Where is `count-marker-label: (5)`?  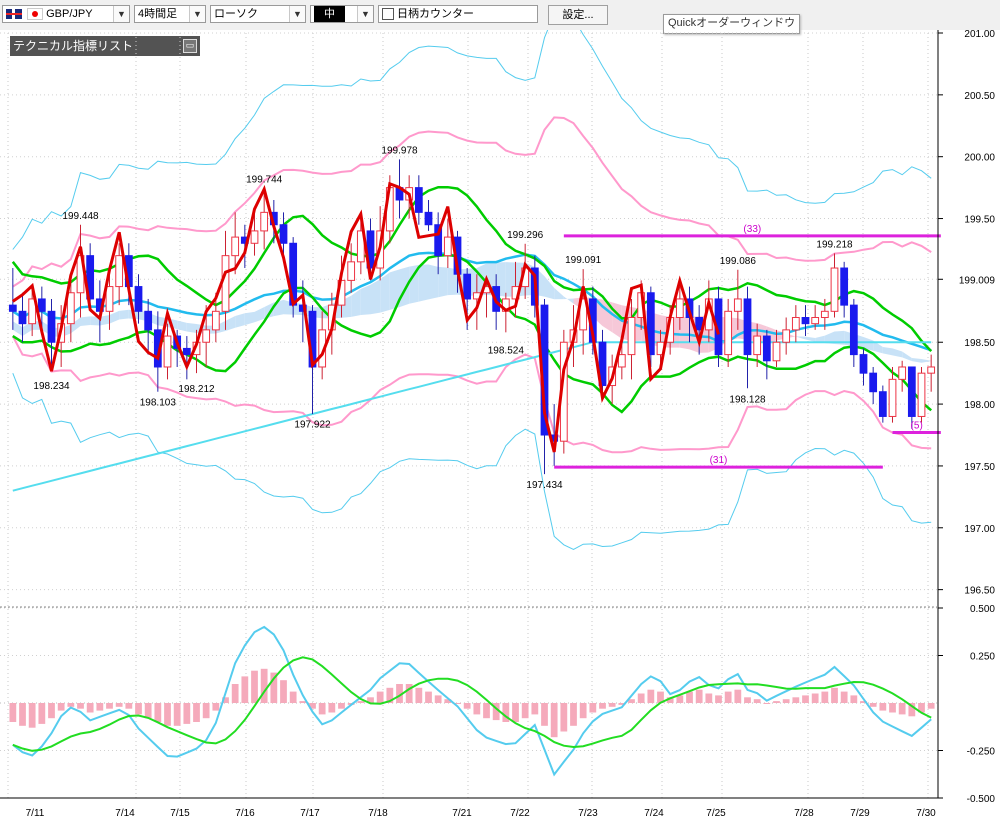 count-marker-label: (5) is located at coordinates (917, 426).